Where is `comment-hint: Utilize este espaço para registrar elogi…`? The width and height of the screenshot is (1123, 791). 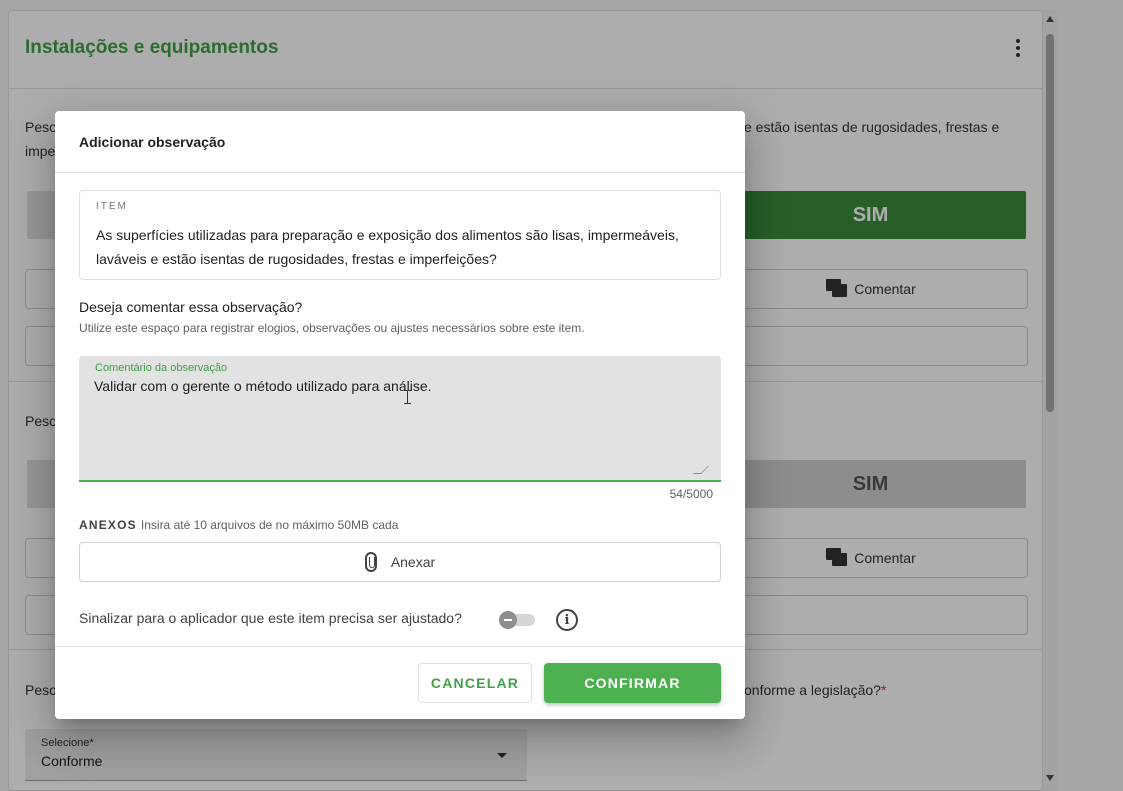
comment-hint: Utilize este espaço para registrar elogi… is located at coordinates (332, 328).